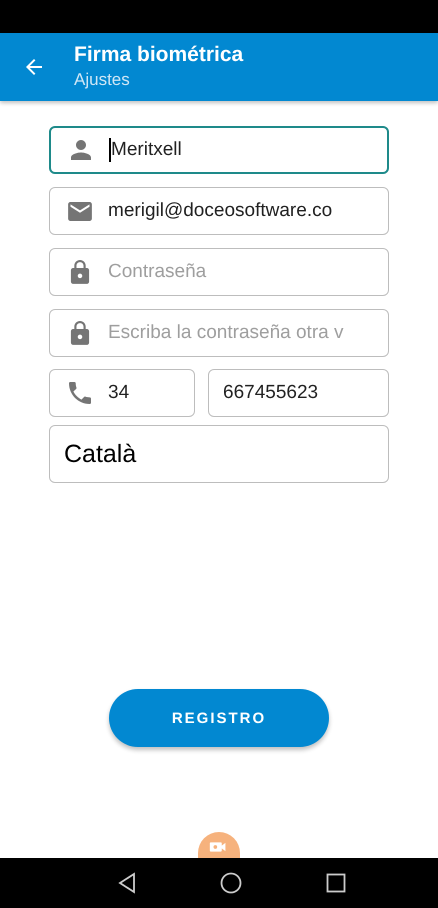 The image size is (438, 908). Describe the element at coordinates (157, 272) in the screenshot. I see `field-placeholder: Contraseña` at that location.